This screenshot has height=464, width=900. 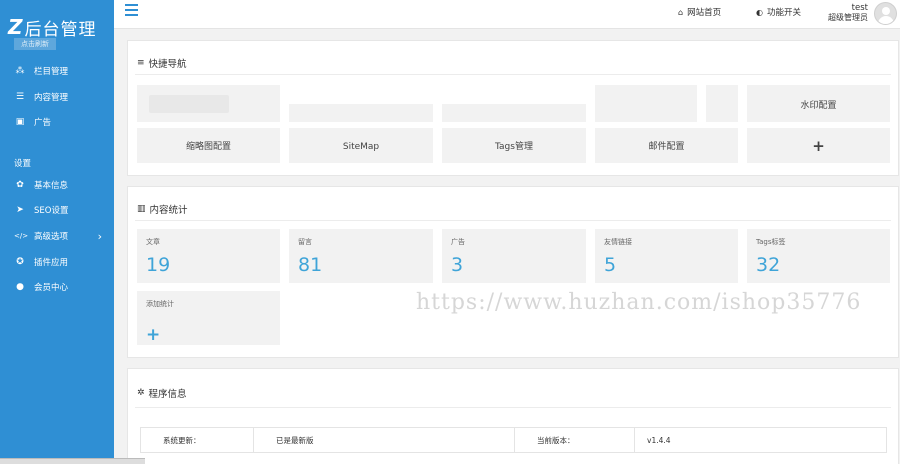 What do you see at coordinates (131, 10) in the screenshot?
I see `hamburger-menu-icon` at bounding box center [131, 10].